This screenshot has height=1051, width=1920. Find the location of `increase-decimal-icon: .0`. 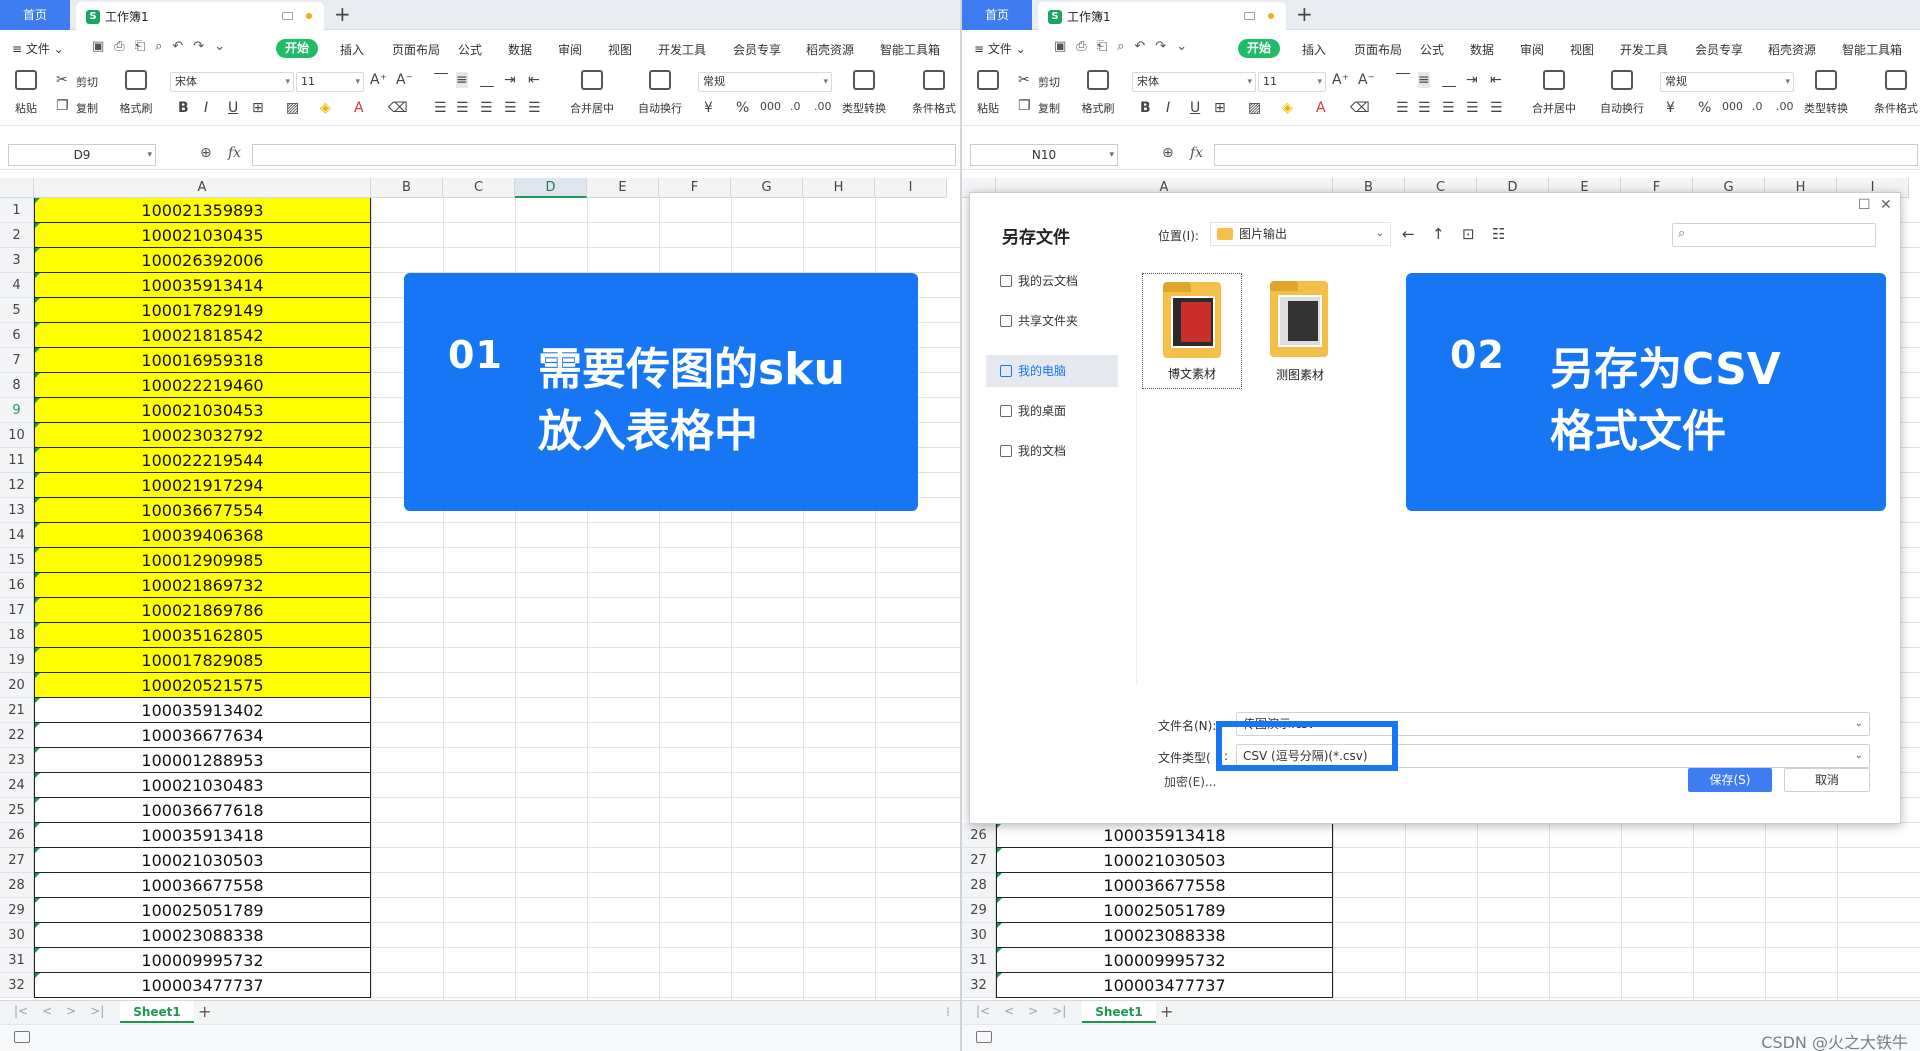

increase-decimal-icon: .0 is located at coordinates (1757, 106).